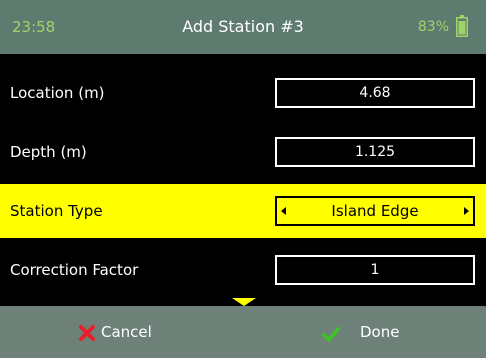 Image resolution: width=486 pixels, height=358 pixels. What do you see at coordinates (74, 270) in the screenshot?
I see `correction-factor-label: Correction Factor` at bounding box center [74, 270].